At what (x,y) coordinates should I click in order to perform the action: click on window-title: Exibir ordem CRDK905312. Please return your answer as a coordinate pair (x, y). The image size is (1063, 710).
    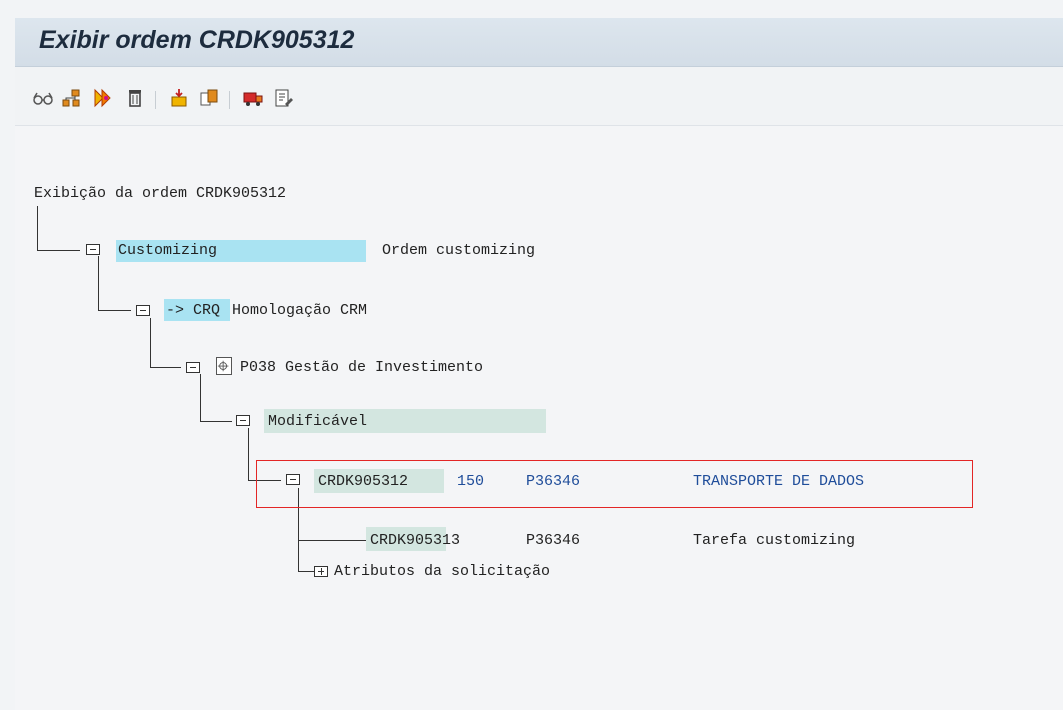
    Looking at the image, I should click on (197, 40).